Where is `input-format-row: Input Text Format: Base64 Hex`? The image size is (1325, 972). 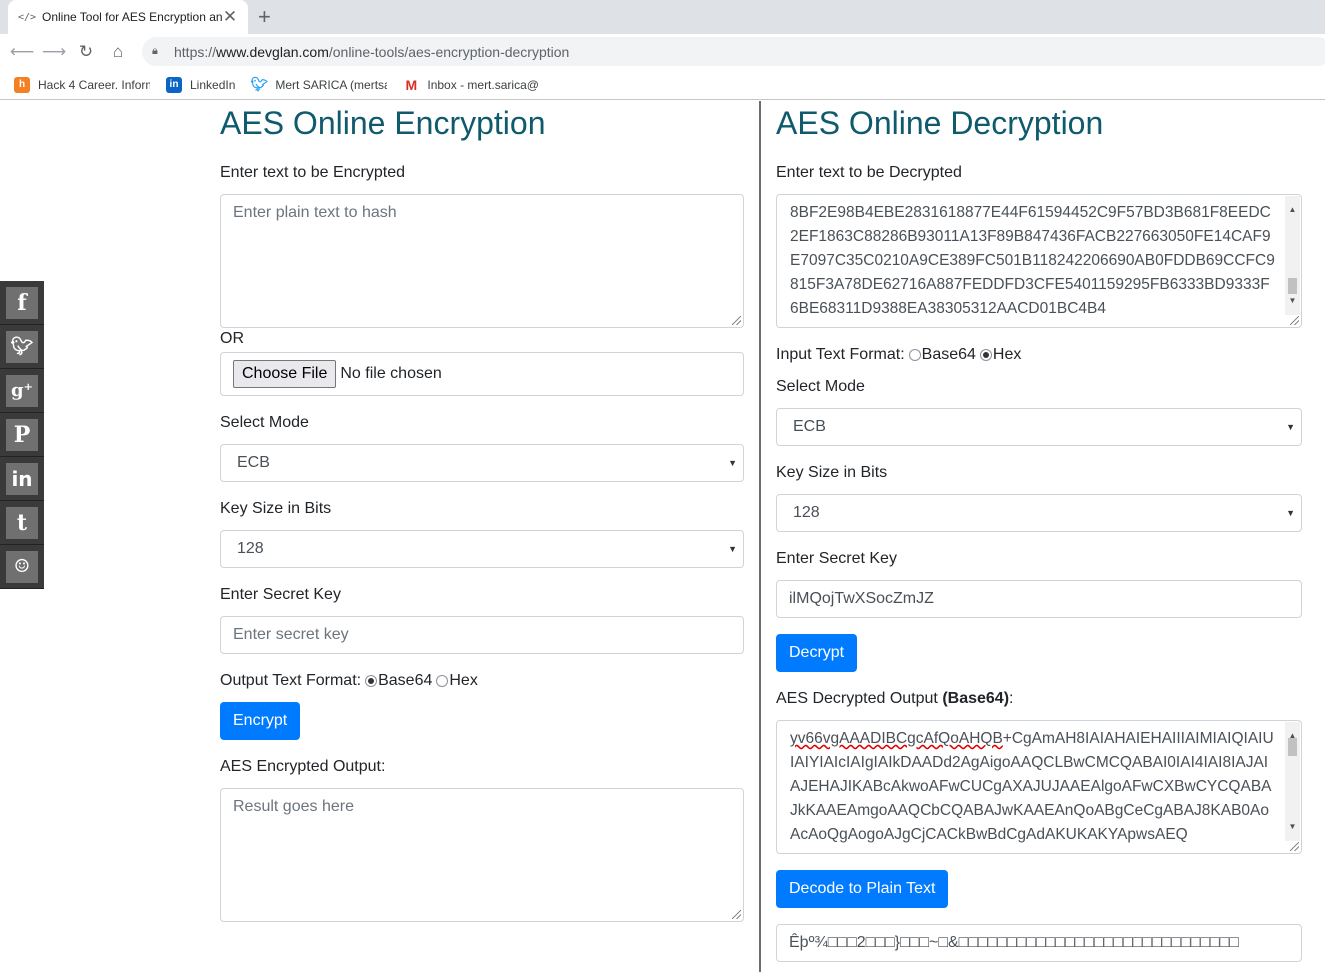
input-format-row: Input Text Format: Base64 Hex is located at coordinates (898, 355).